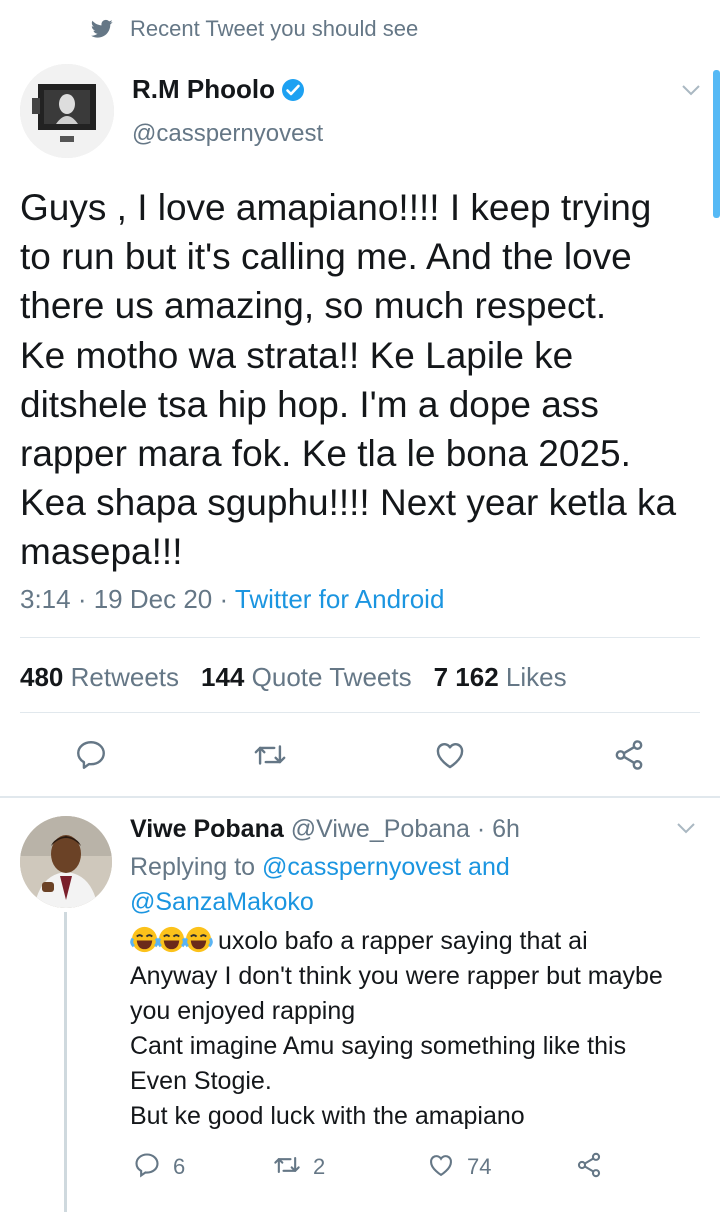 This screenshot has height=1218, width=720. Describe the element at coordinates (65, 1062) in the screenshot. I see `thread-line` at that location.